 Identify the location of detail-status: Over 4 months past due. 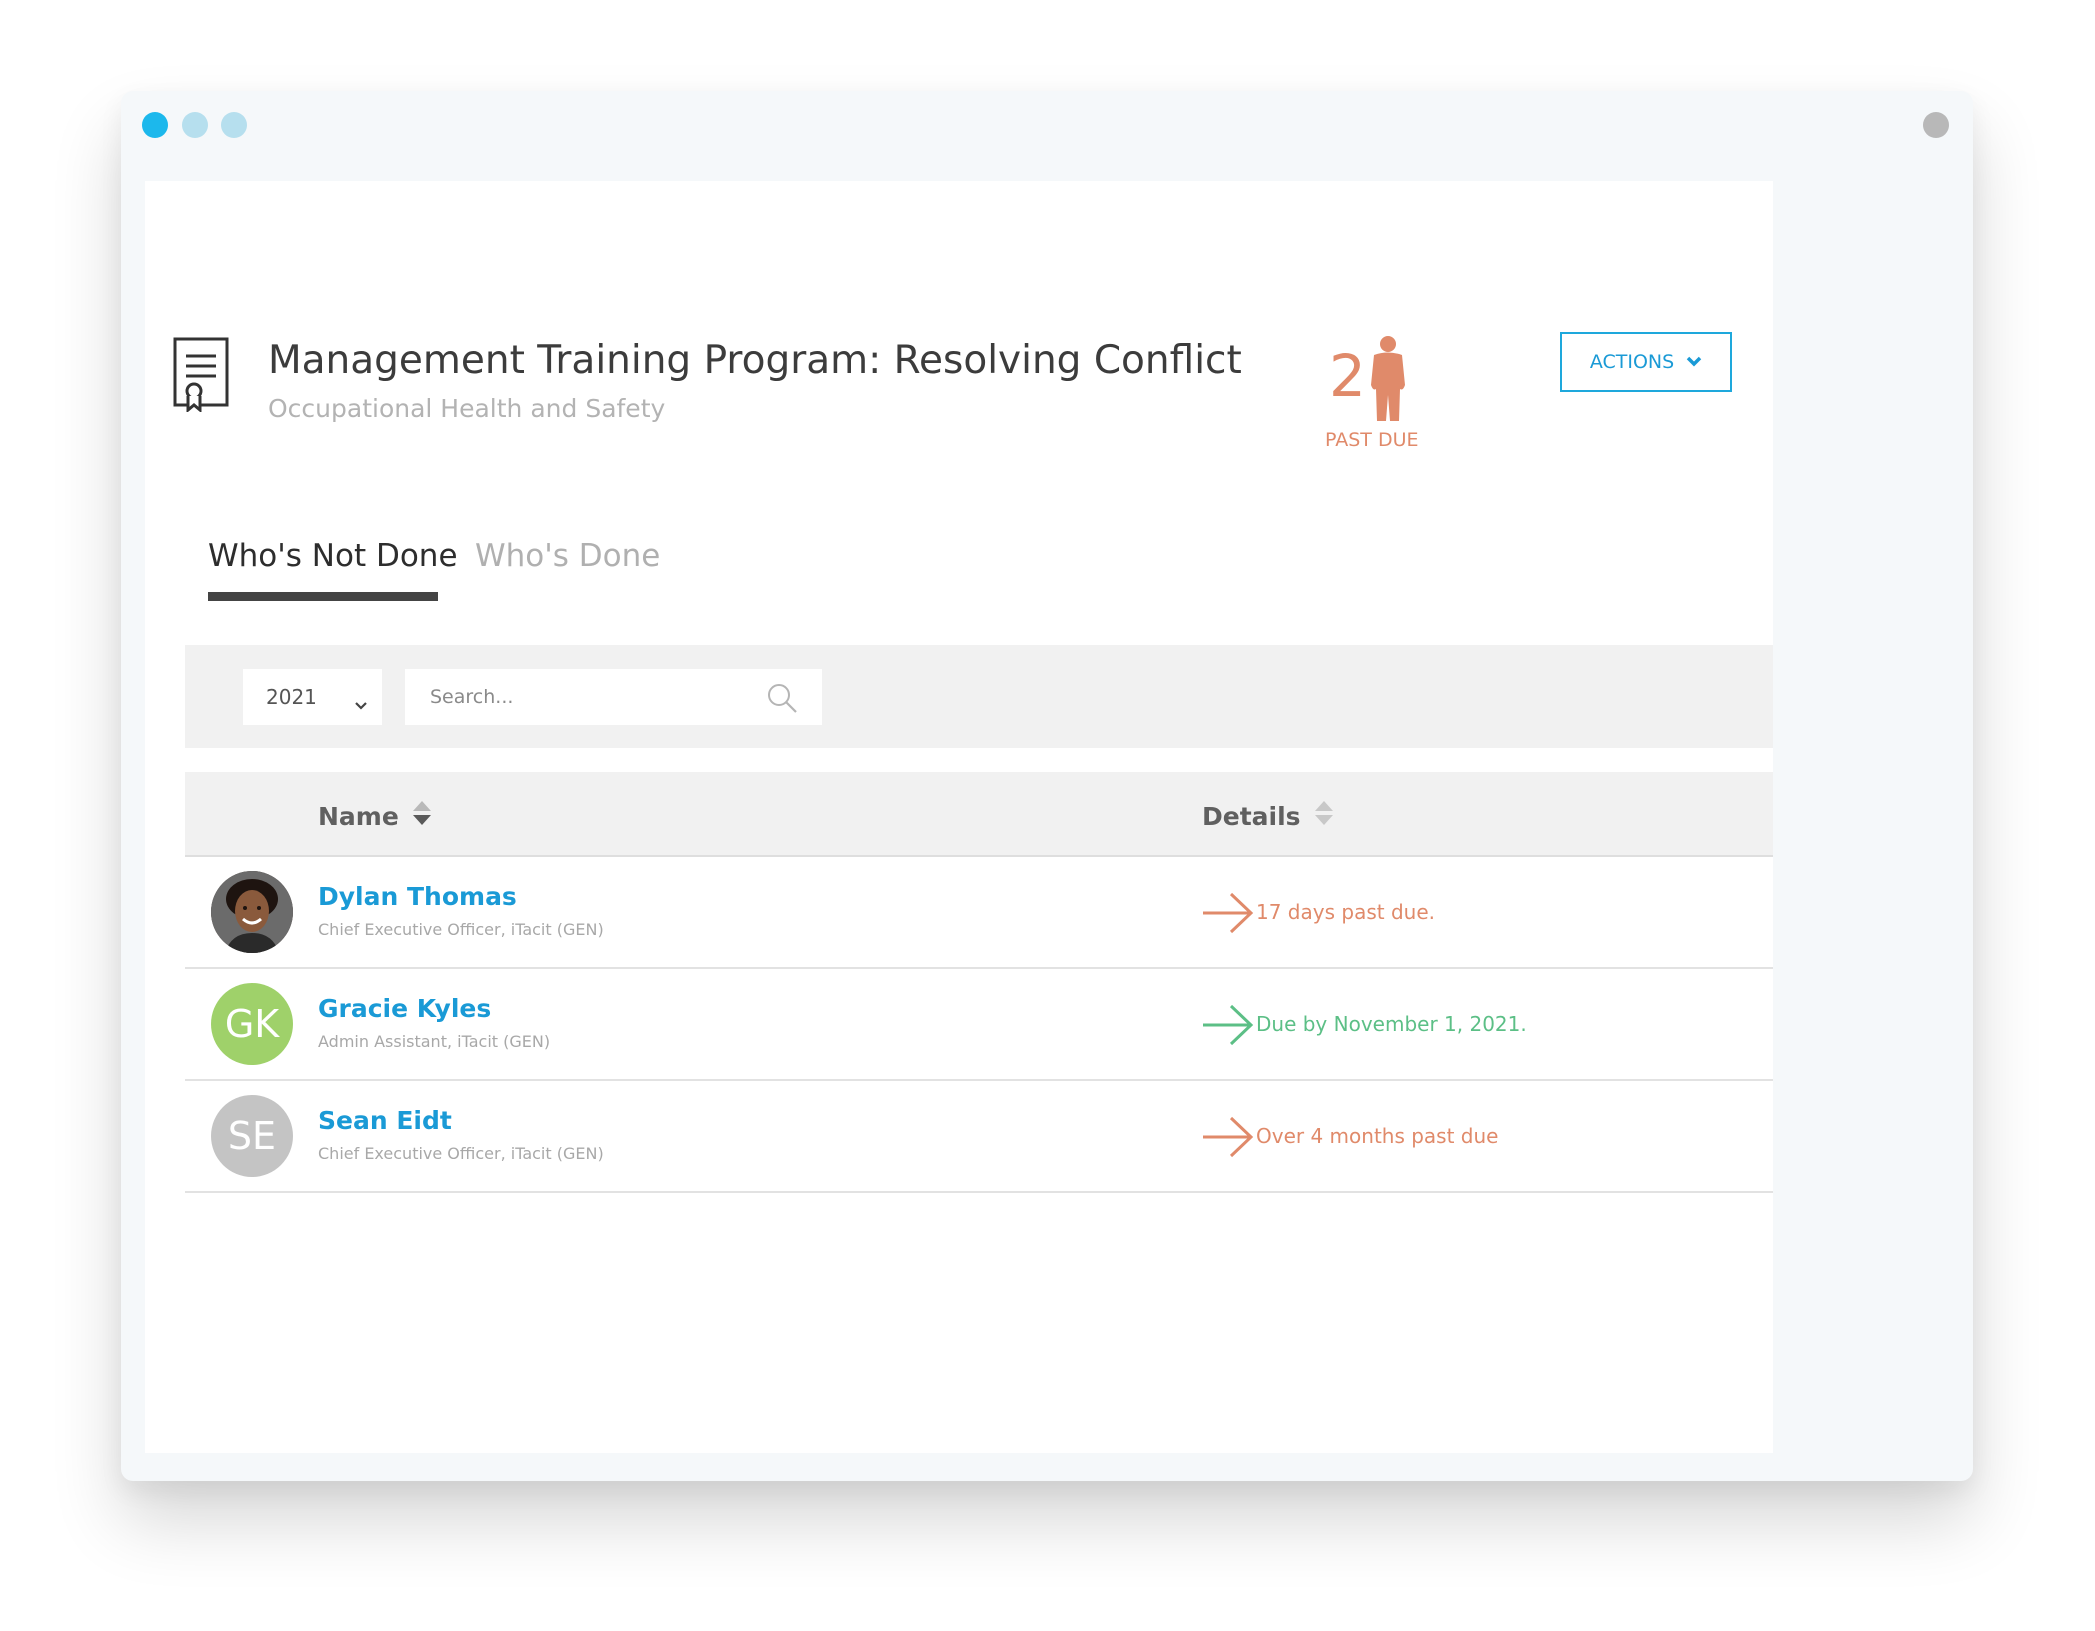
(1377, 1136).